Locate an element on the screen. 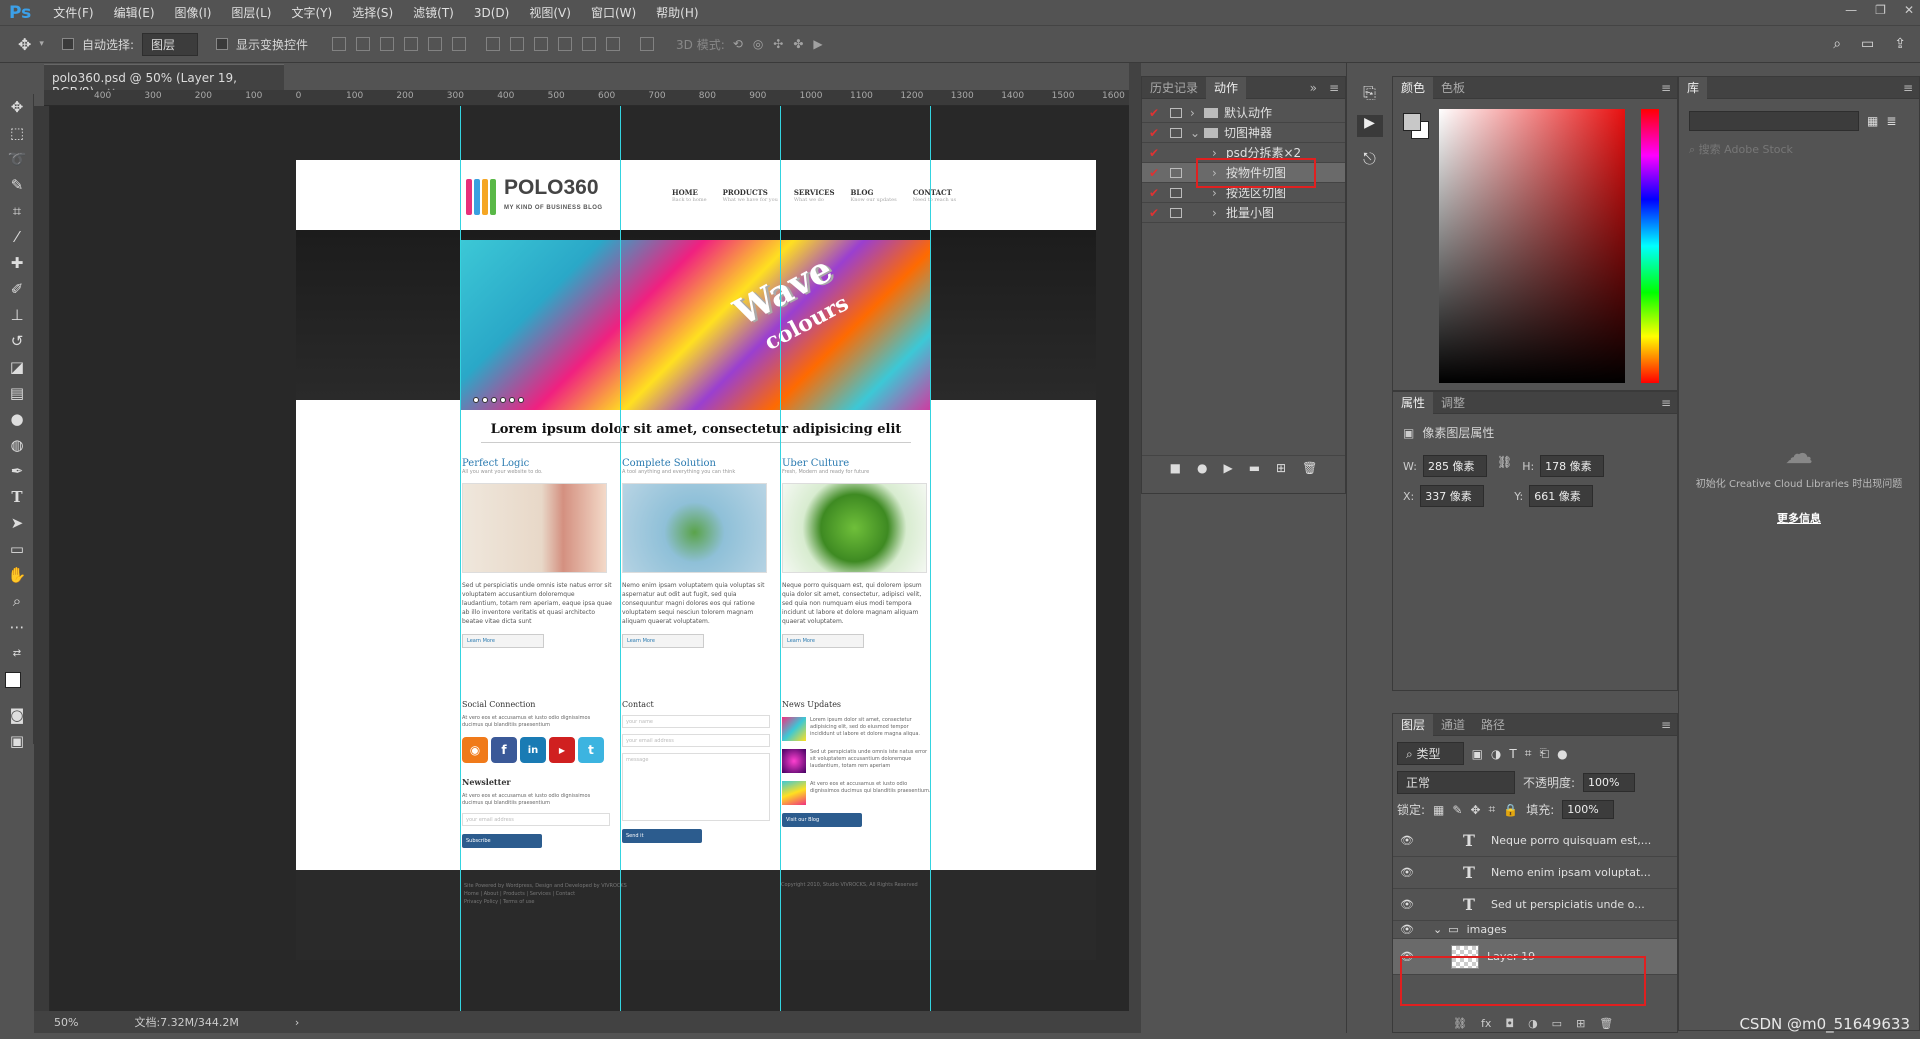 This screenshot has width=1920, height=1039. chevron-down-icon: ▾ is located at coordinates (41, 44).